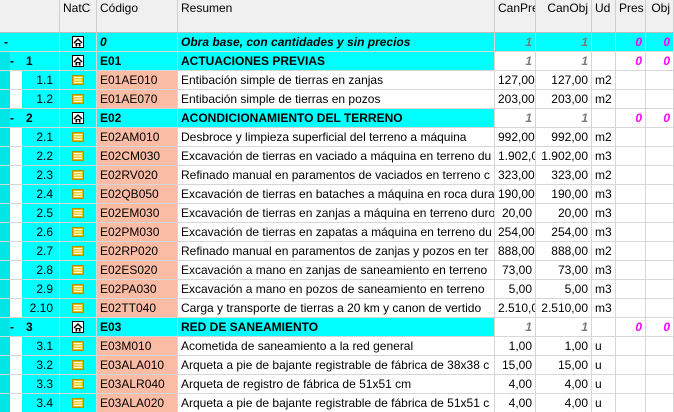 The height and width of the screenshot is (412, 674). Describe the element at coordinates (336, 99) in the screenshot. I see `resumen-cell: Entibación simple de tierras en pozos` at that location.